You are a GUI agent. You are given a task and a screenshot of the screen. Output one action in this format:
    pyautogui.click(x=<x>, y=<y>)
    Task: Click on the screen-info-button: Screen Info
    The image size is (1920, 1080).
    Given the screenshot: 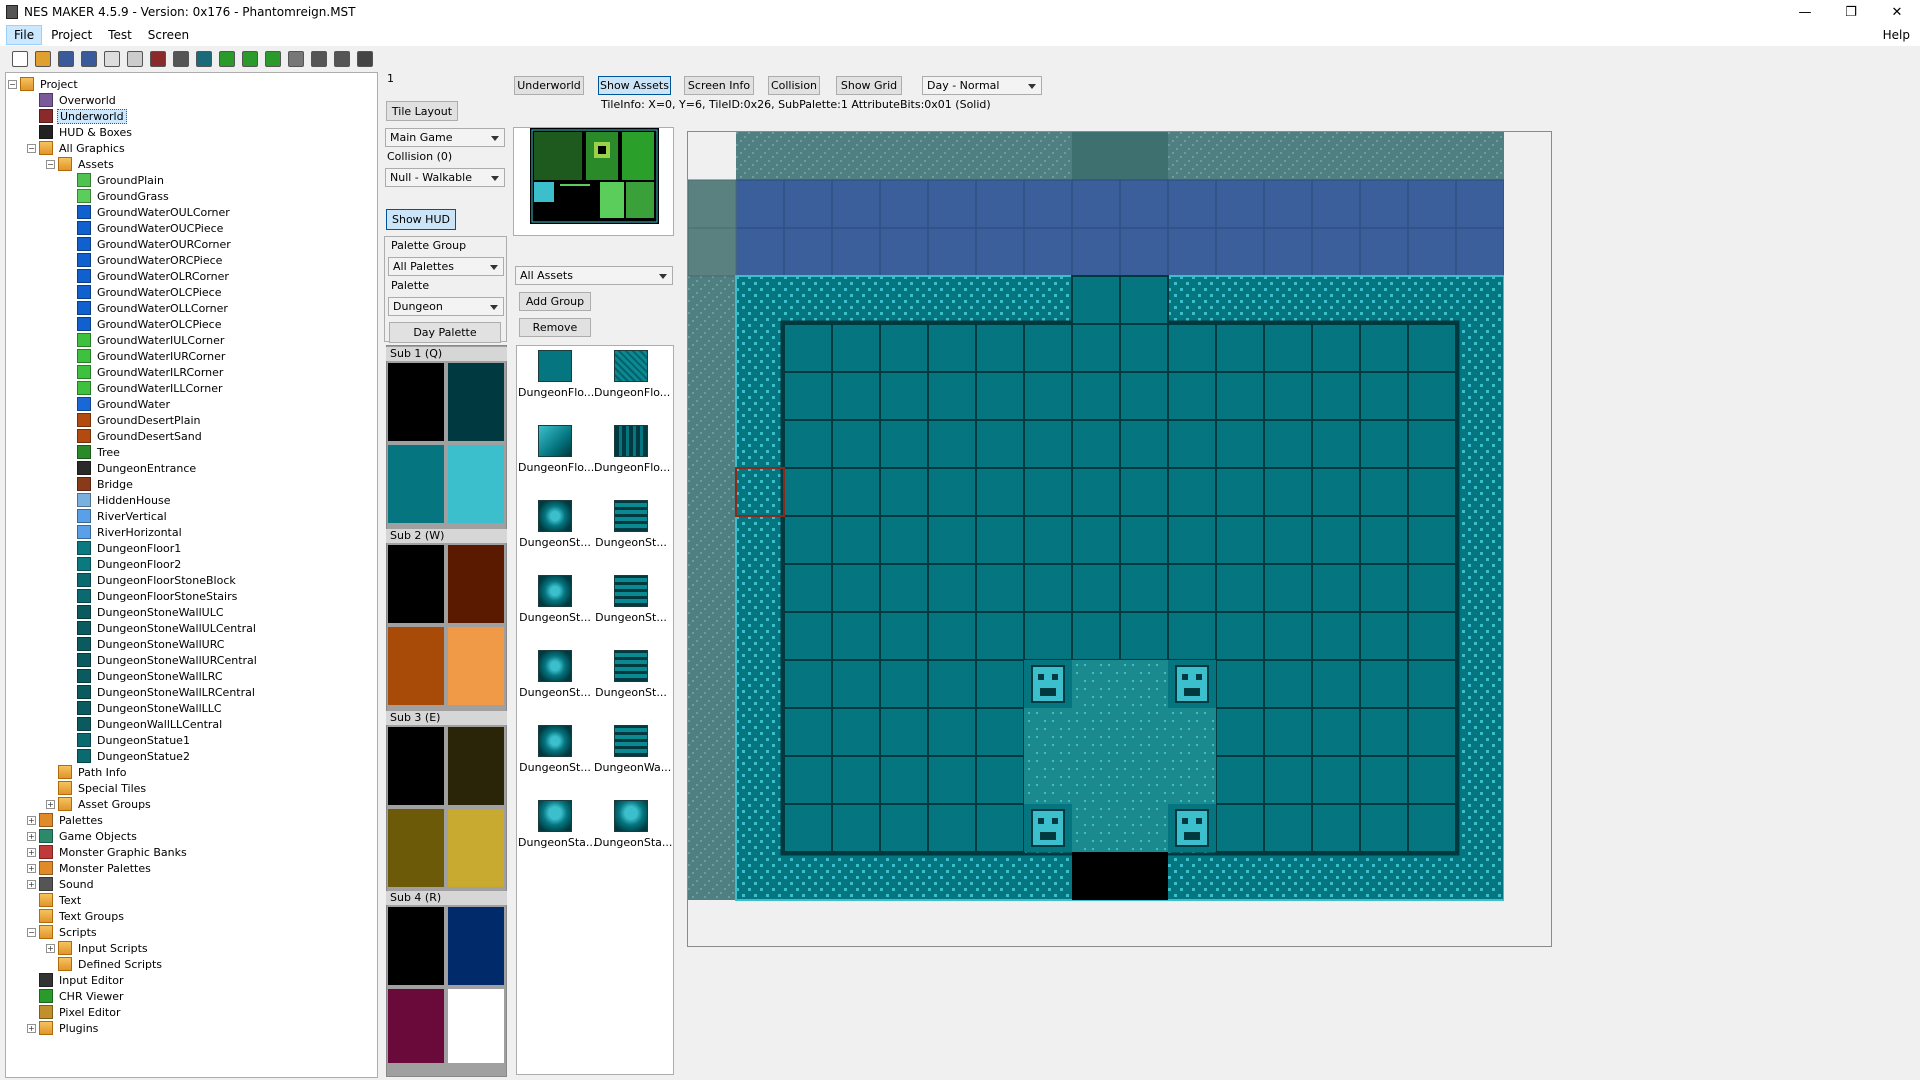 What is the action you would take?
    pyautogui.click(x=719, y=85)
    